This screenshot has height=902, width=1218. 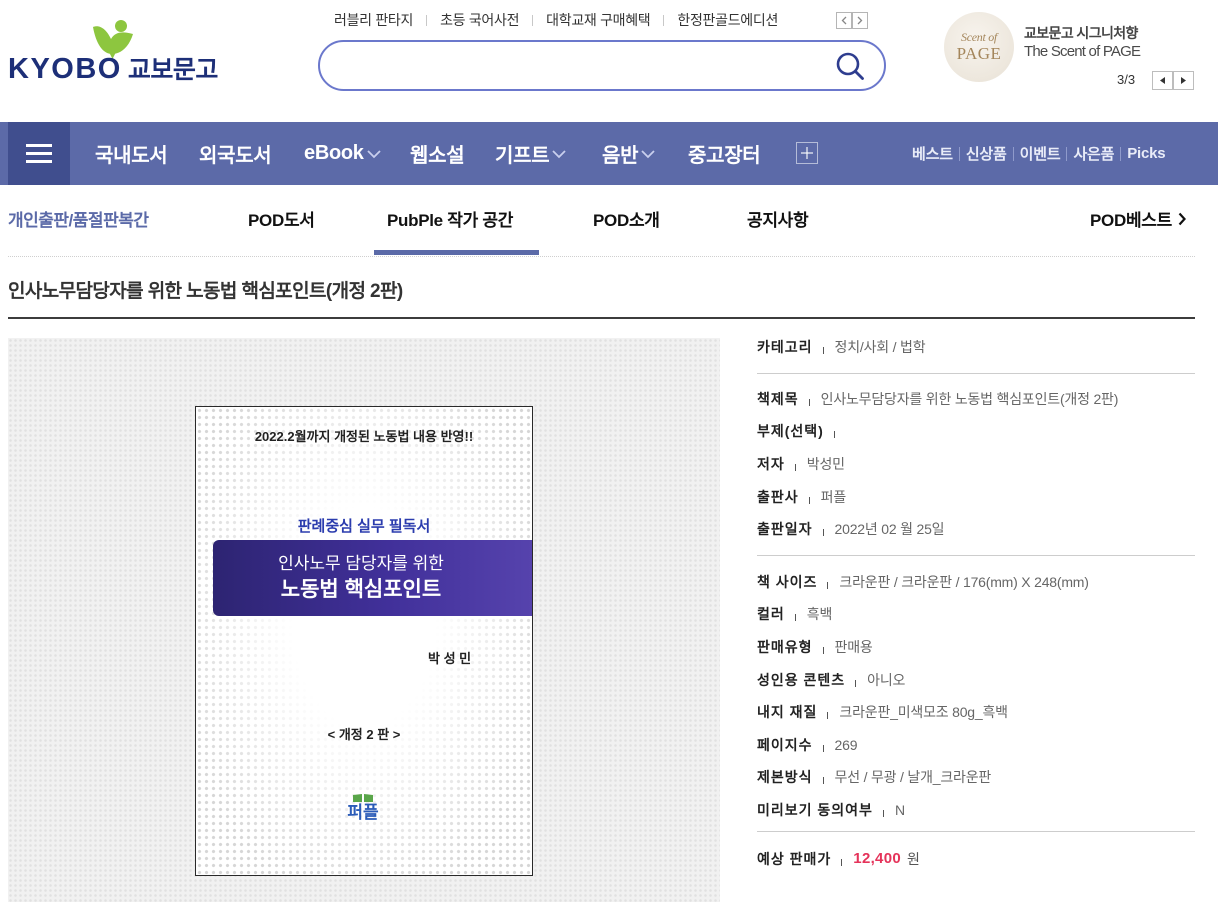 What do you see at coordinates (976, 529) in the screenshot?
I see `detail-row-publish-date: 출판일자 2022년 02 월 25일` at bounding box center [976, 529].